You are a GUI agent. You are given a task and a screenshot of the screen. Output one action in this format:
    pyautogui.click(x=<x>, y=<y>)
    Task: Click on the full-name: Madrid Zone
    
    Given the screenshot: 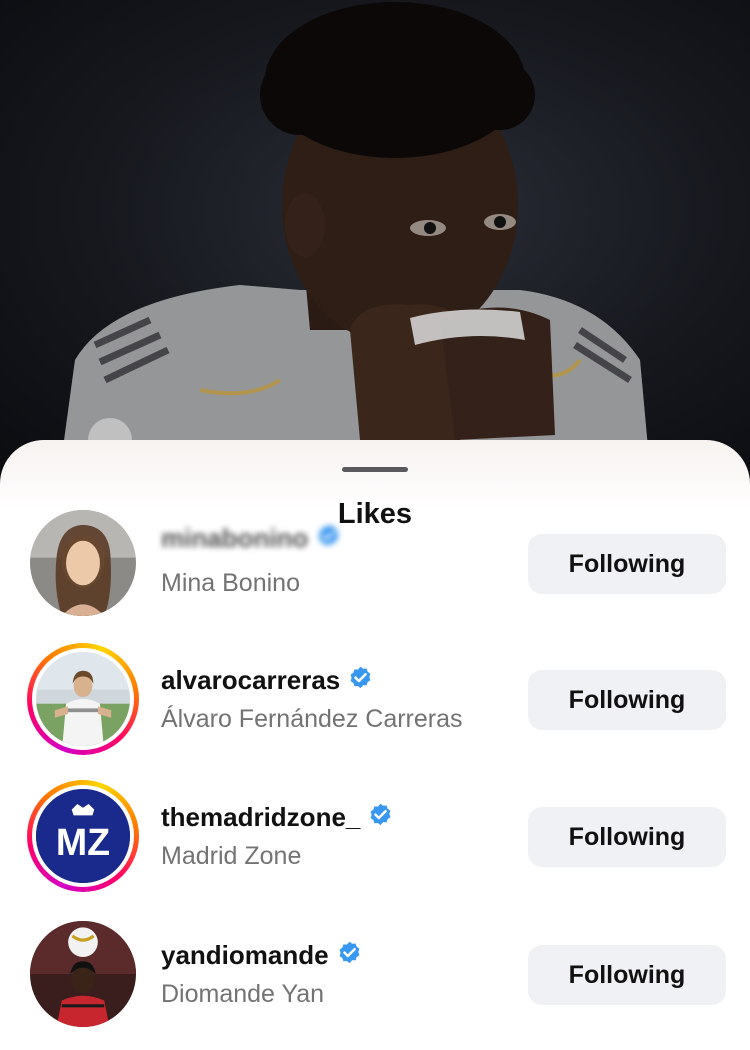 What is the action you would take?
    pyautogui.click(x=231, y=856)
    